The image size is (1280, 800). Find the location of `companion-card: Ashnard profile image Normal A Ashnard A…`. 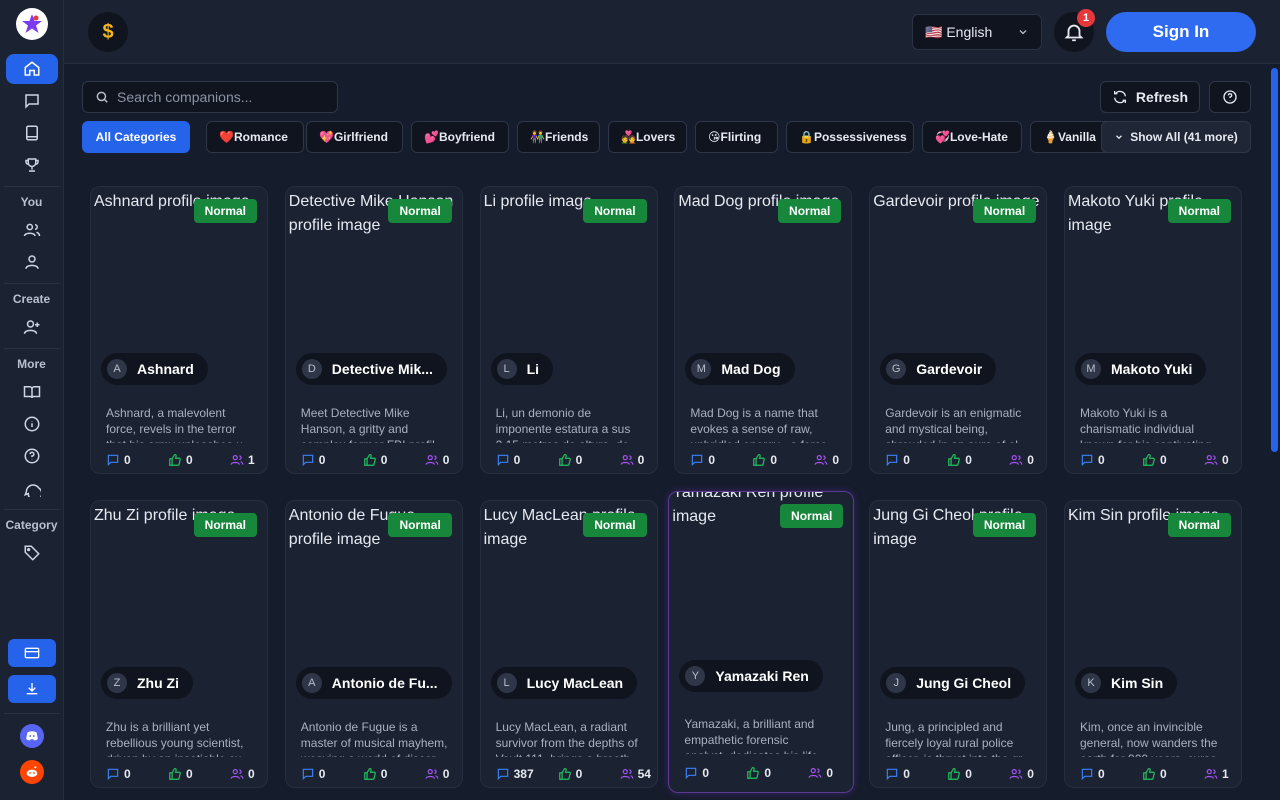

companion-card: Ashnard profile image Normal A Ashnard A… is located at coordinates (179, 330).